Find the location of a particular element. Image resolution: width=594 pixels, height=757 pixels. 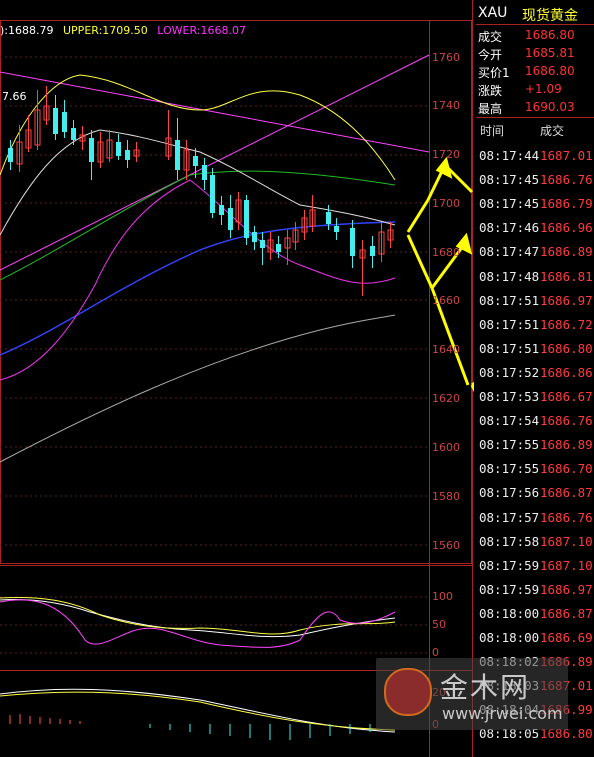

tick-time: 08:17:48 is located at coordinates (509, 276).